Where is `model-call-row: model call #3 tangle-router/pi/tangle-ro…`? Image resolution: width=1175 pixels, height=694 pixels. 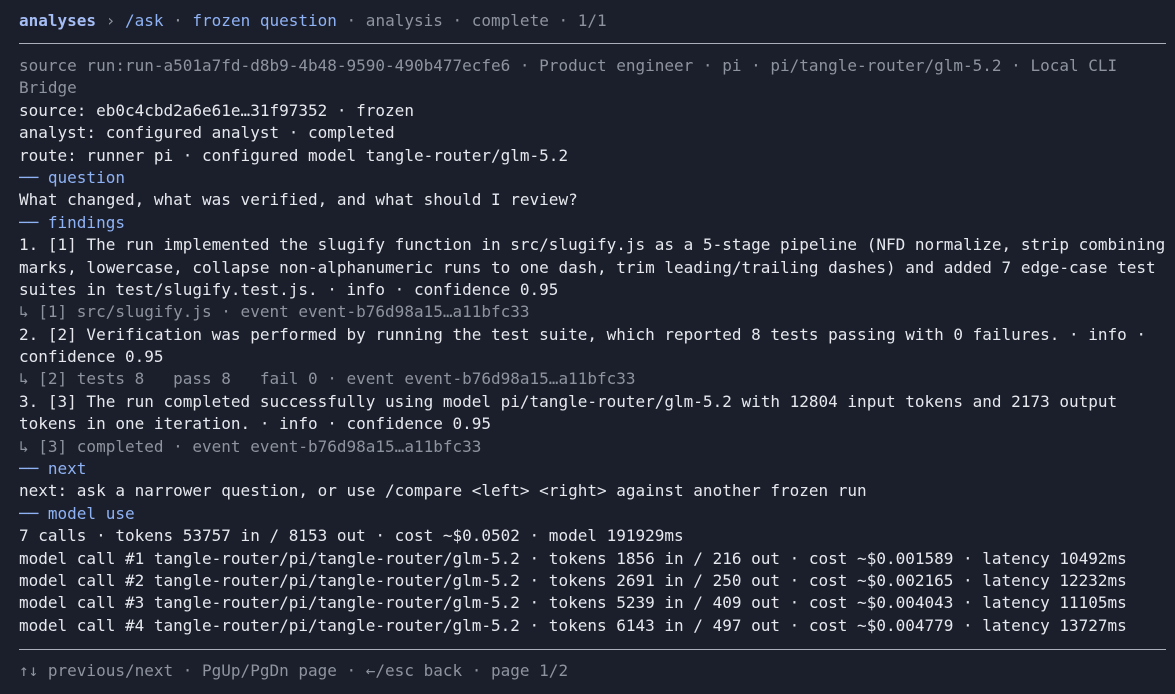 model-call-row: model call #3 tangle-router/pi/tangle-ro… is located at coordinates (573, 603).